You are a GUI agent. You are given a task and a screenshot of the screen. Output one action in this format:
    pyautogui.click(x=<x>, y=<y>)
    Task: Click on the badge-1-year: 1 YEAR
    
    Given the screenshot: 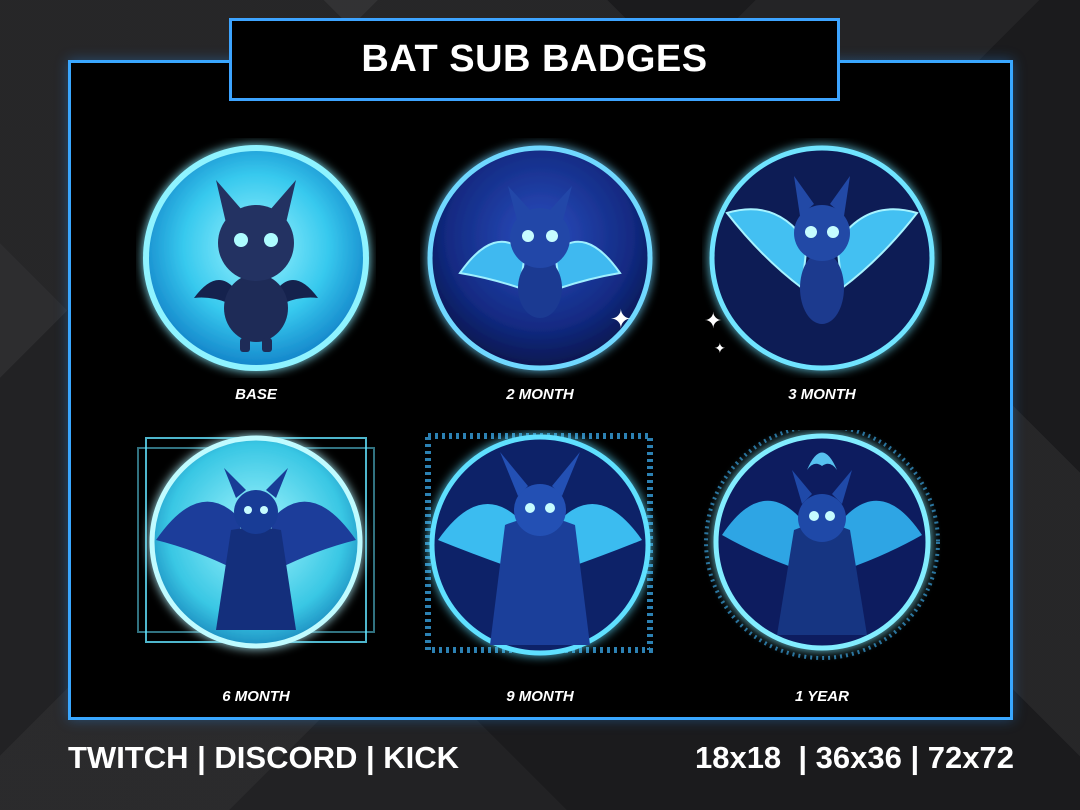 What is the action you would take?
    pyautogui.click(x=822, y=567)
    